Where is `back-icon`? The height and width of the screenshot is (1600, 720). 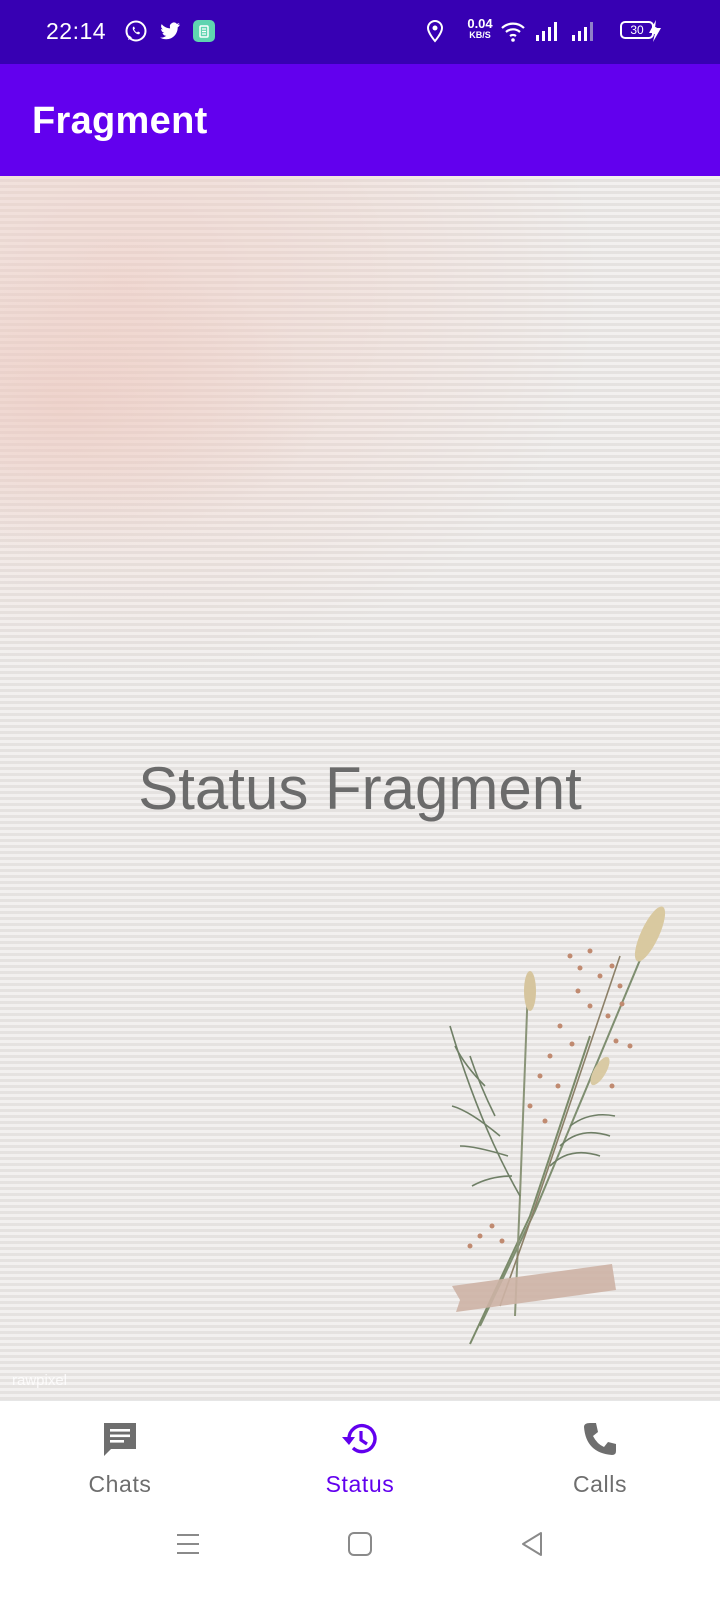 back-icon is located at coordinates (532, 1544).